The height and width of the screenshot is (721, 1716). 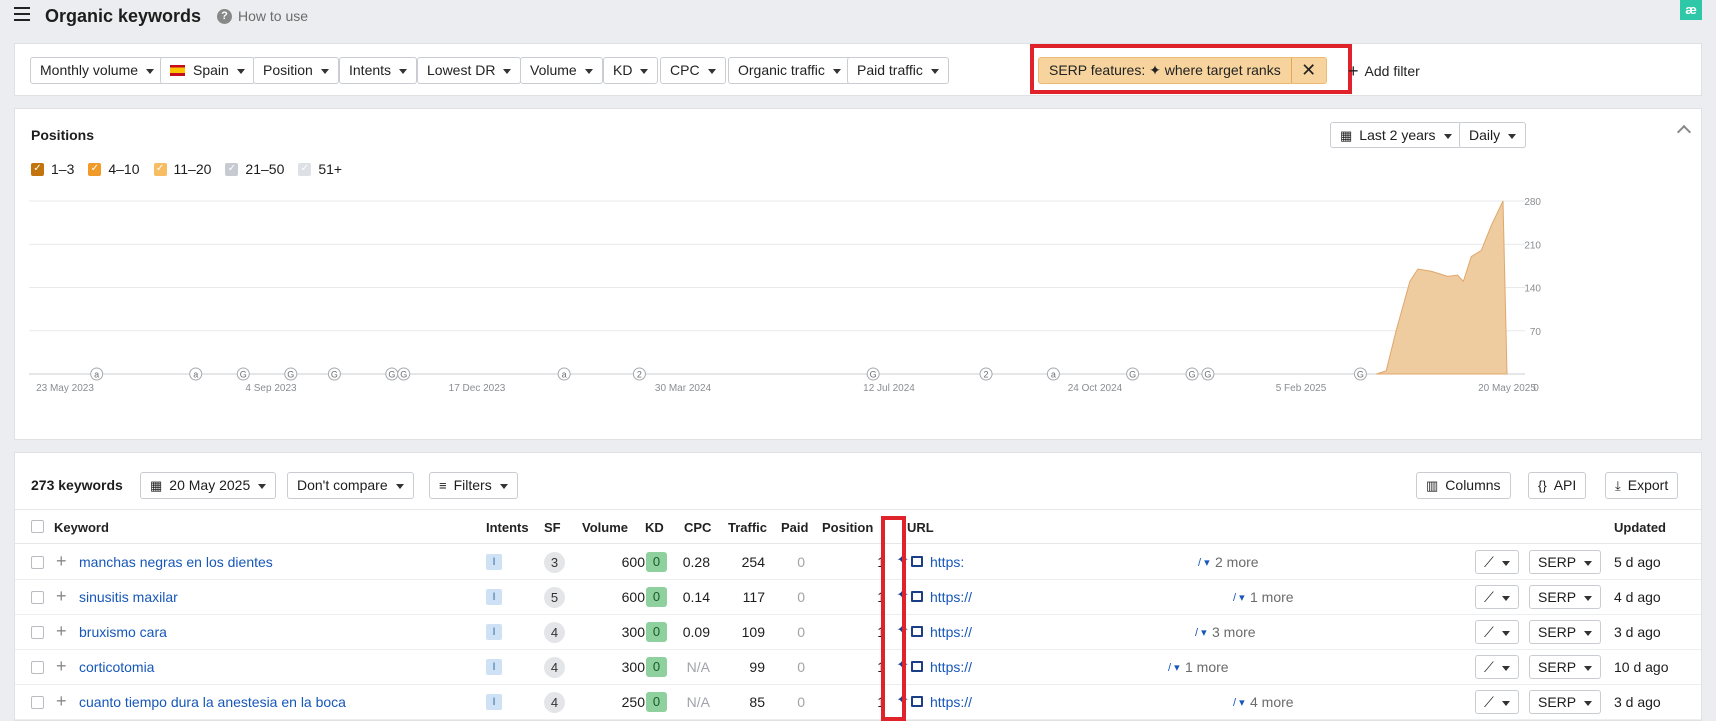 I want to click on filter-intents: Intents, so click(x=378, y=70).